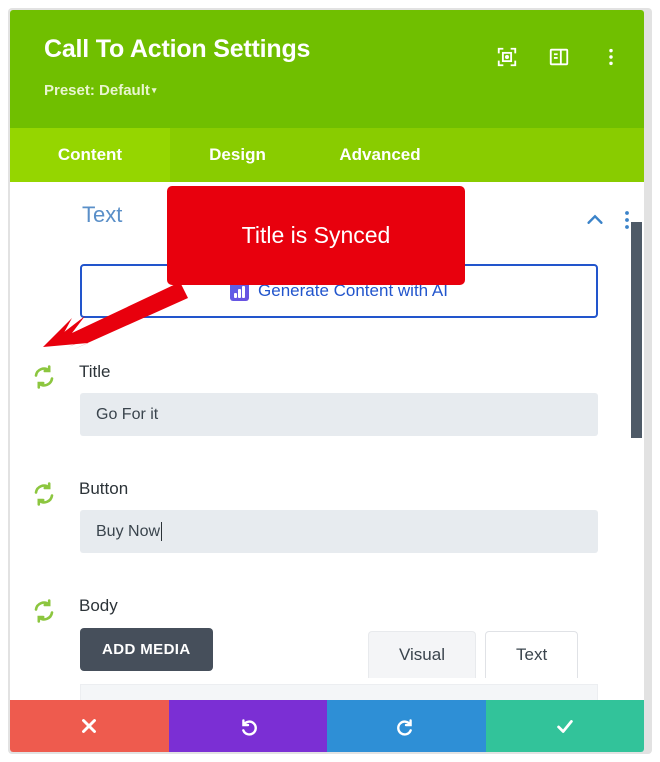 The height and width of the screenshot is (762, 660). Describe the element at coordinates (237, 155) in the screenshot. I see `tab-design: Design` at that location.